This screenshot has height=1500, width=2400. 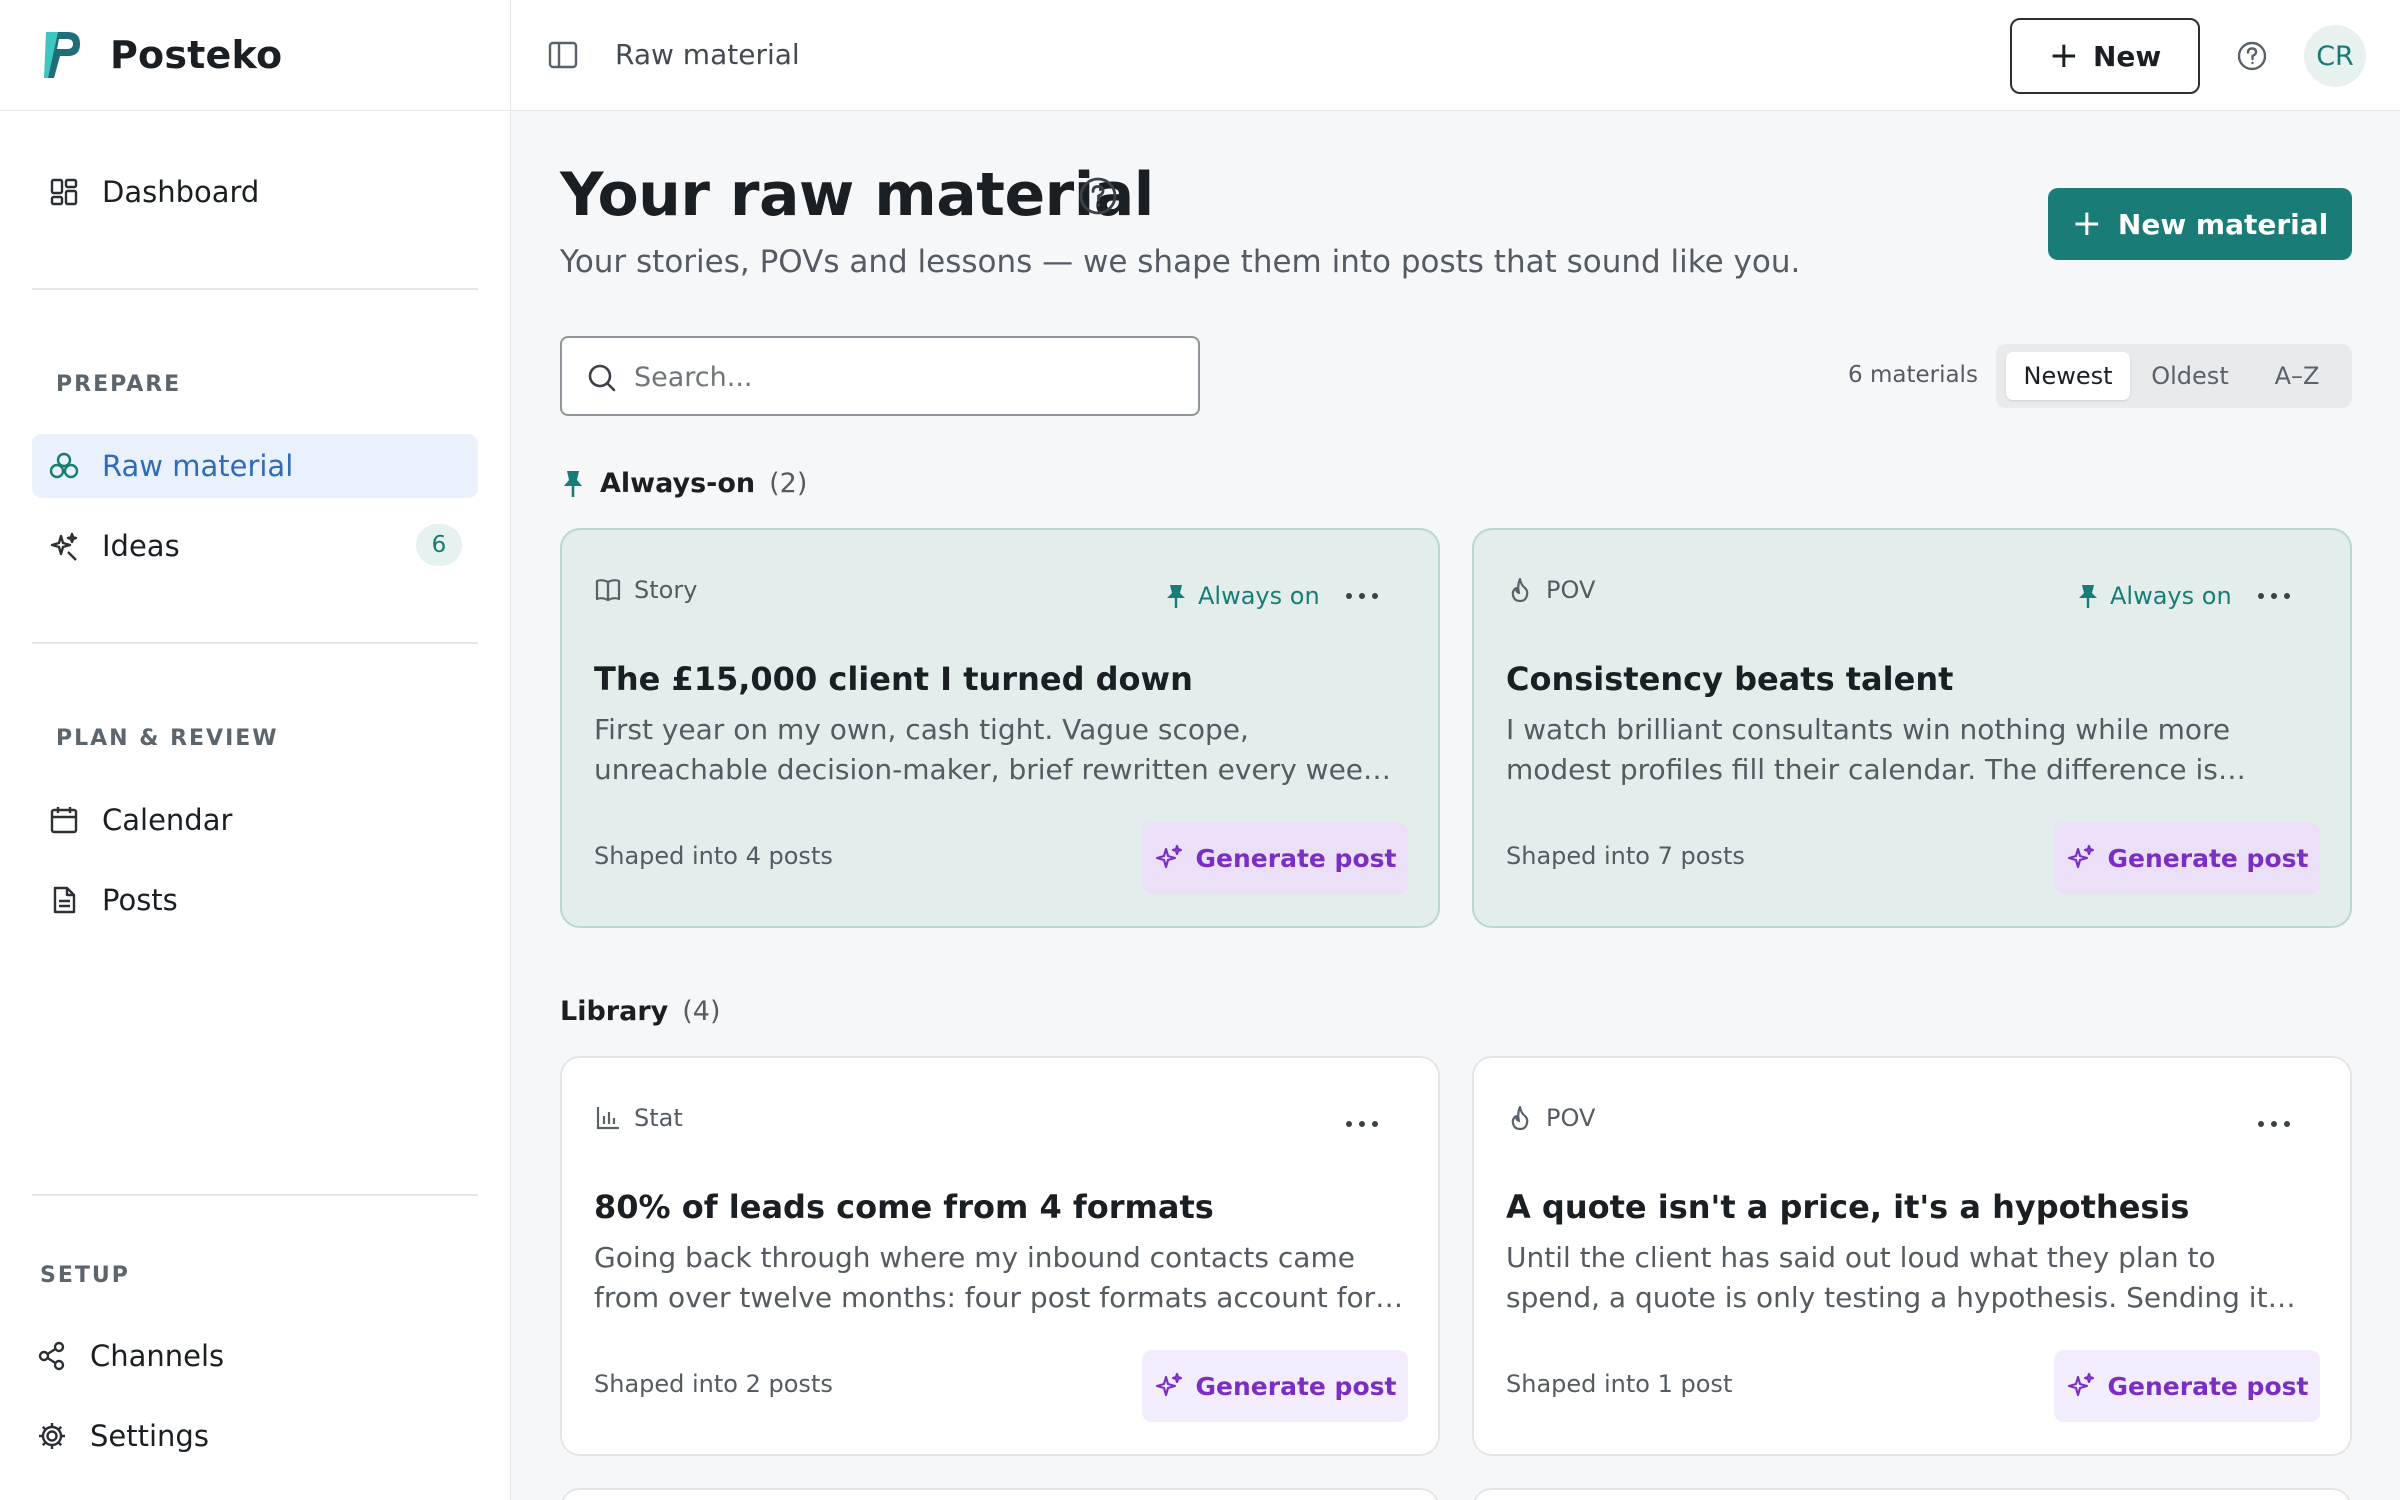 What do you see at coordinates (141, 546) in the screenshot?
I see `sidebar-item-label: Ideas` at bounding box center [141, 546].